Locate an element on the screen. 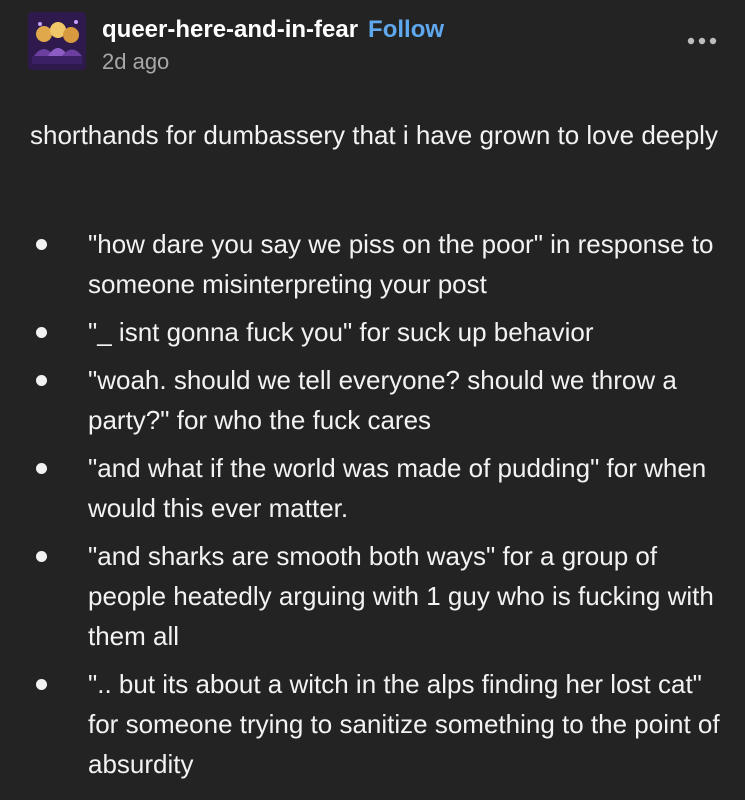 The image size is (745, 800). avatar-group-icon is located at coordinates (57, 41).